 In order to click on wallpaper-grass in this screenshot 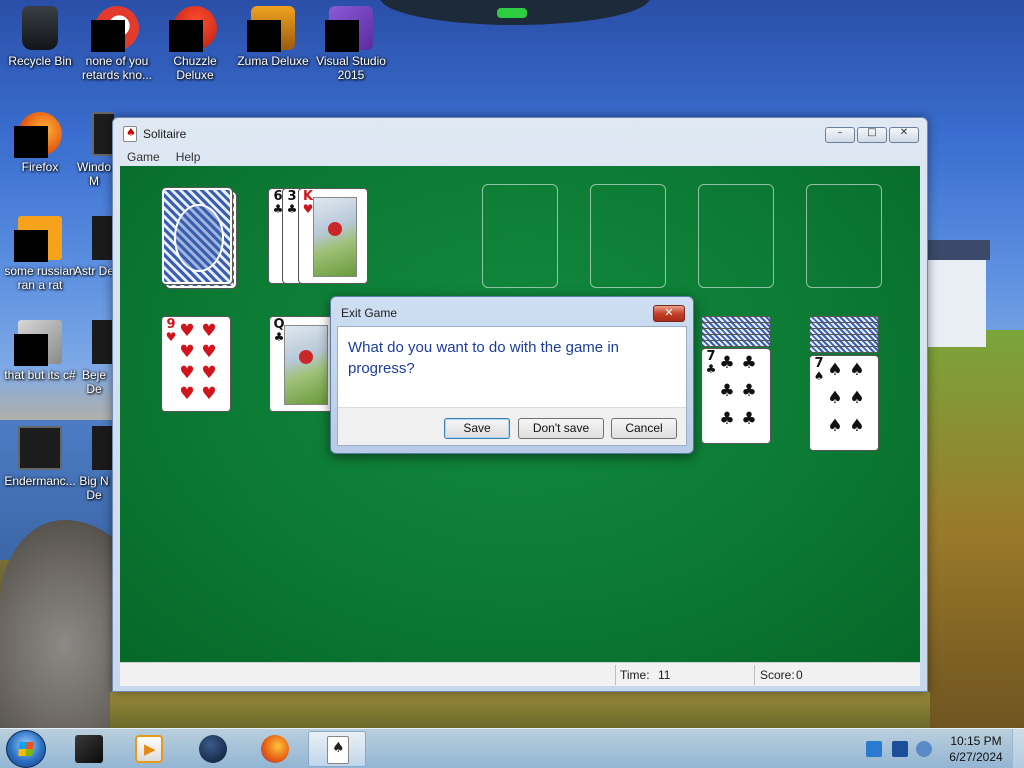, I will do `click(520, 710)`.